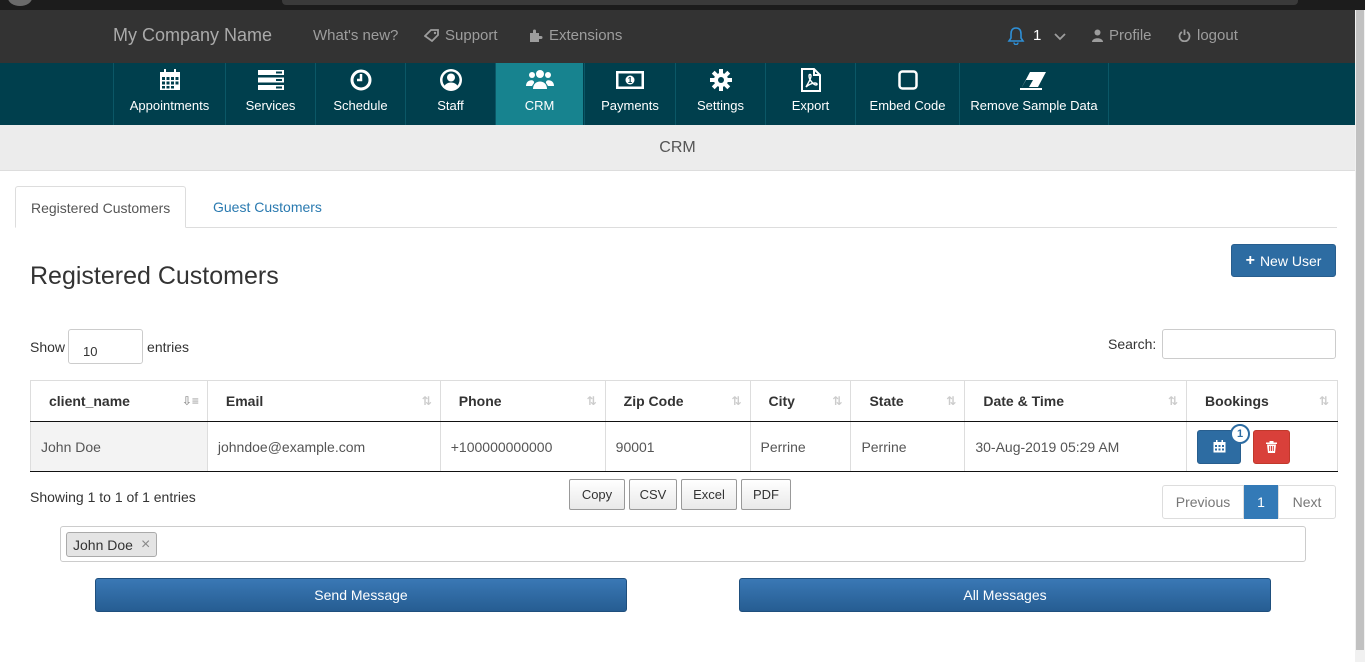 This screenshot has height=662, width=1365. What do you see at coordinates (450, 94) in the screenshot?
I see `nav-staff: Staff` at bounding box center [450, 94].